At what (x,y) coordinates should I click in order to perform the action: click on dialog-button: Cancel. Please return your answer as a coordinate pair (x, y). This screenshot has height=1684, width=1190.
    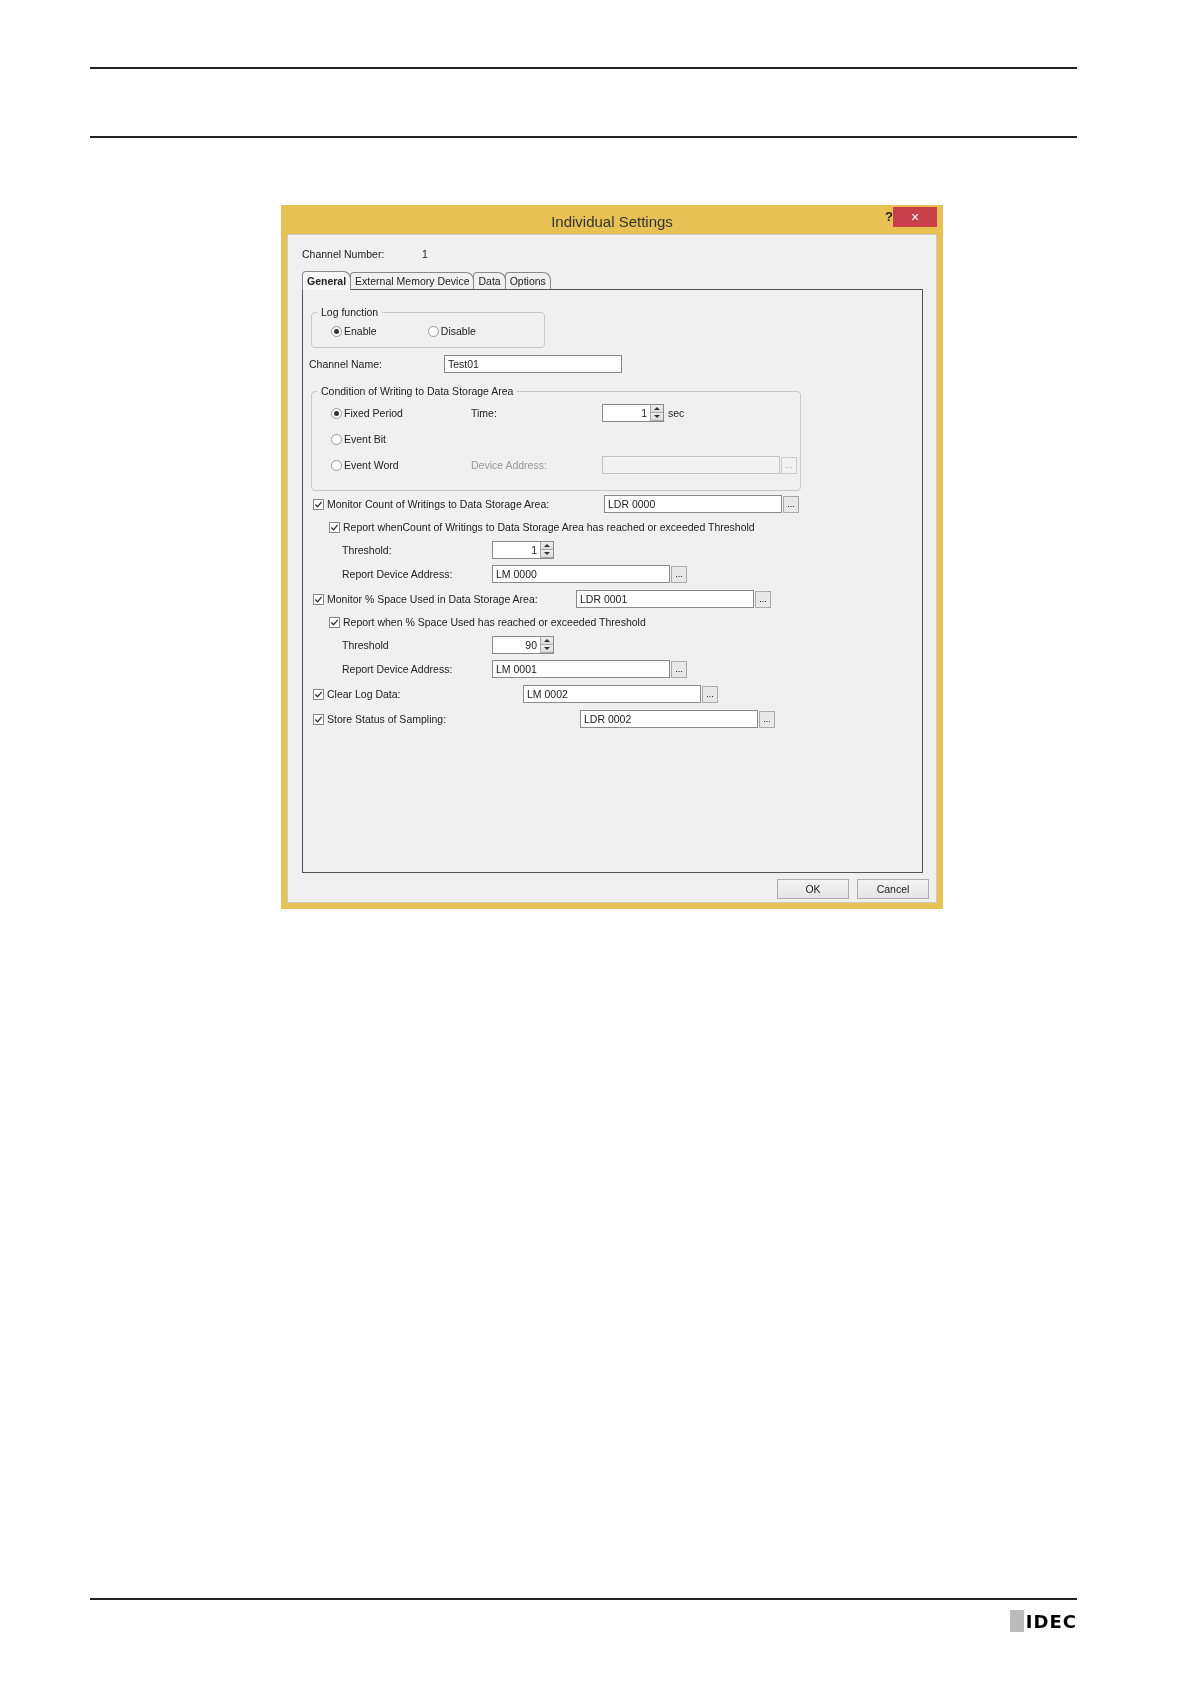
    Looking at the image, I should click on (893, 889).